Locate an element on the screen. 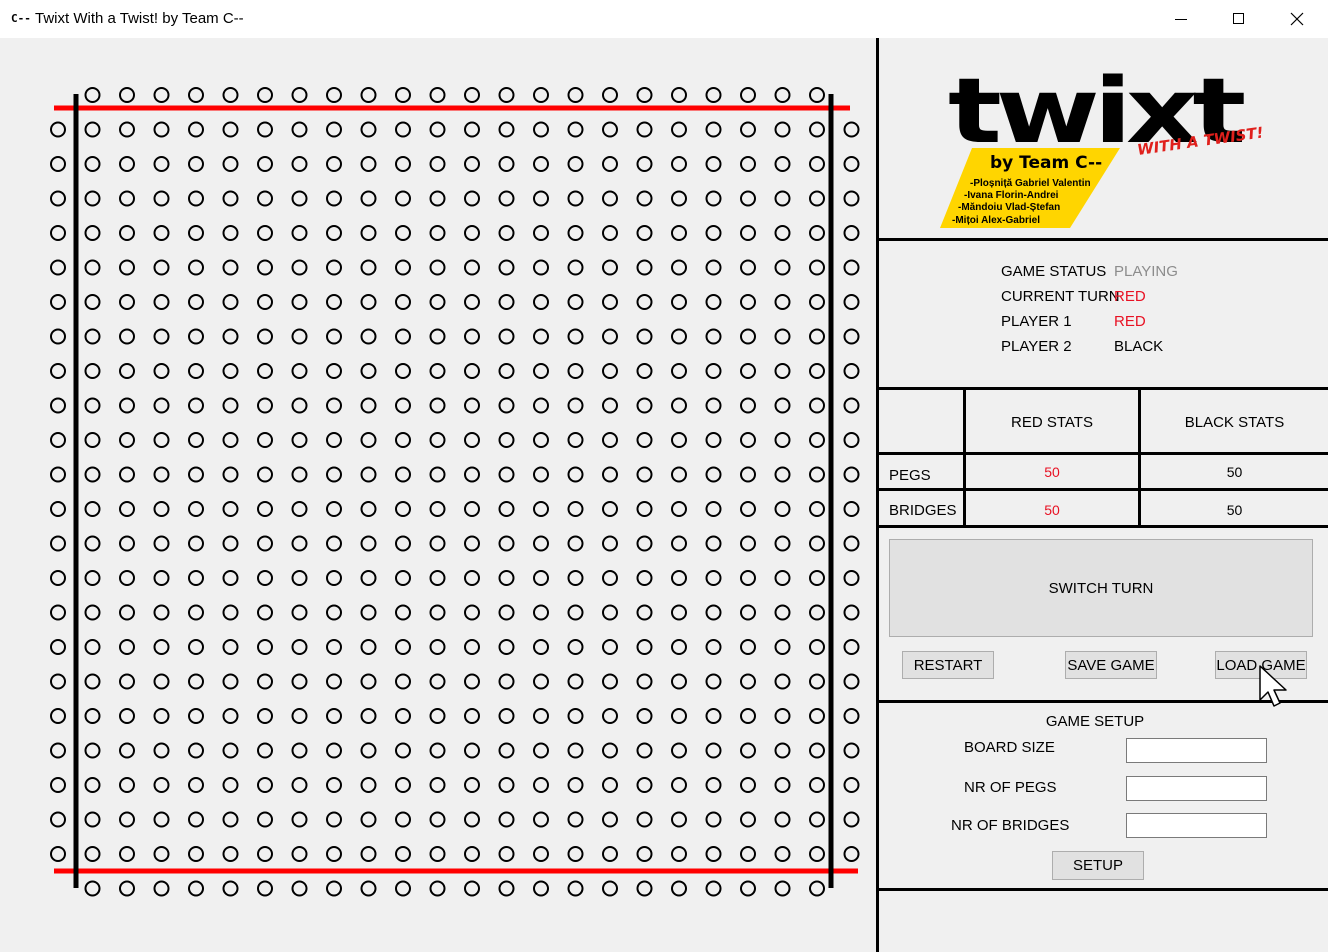 The image size is (1328, 952). switch-turn-button: SWITCH TURN is located at coordinates (1101, 588).